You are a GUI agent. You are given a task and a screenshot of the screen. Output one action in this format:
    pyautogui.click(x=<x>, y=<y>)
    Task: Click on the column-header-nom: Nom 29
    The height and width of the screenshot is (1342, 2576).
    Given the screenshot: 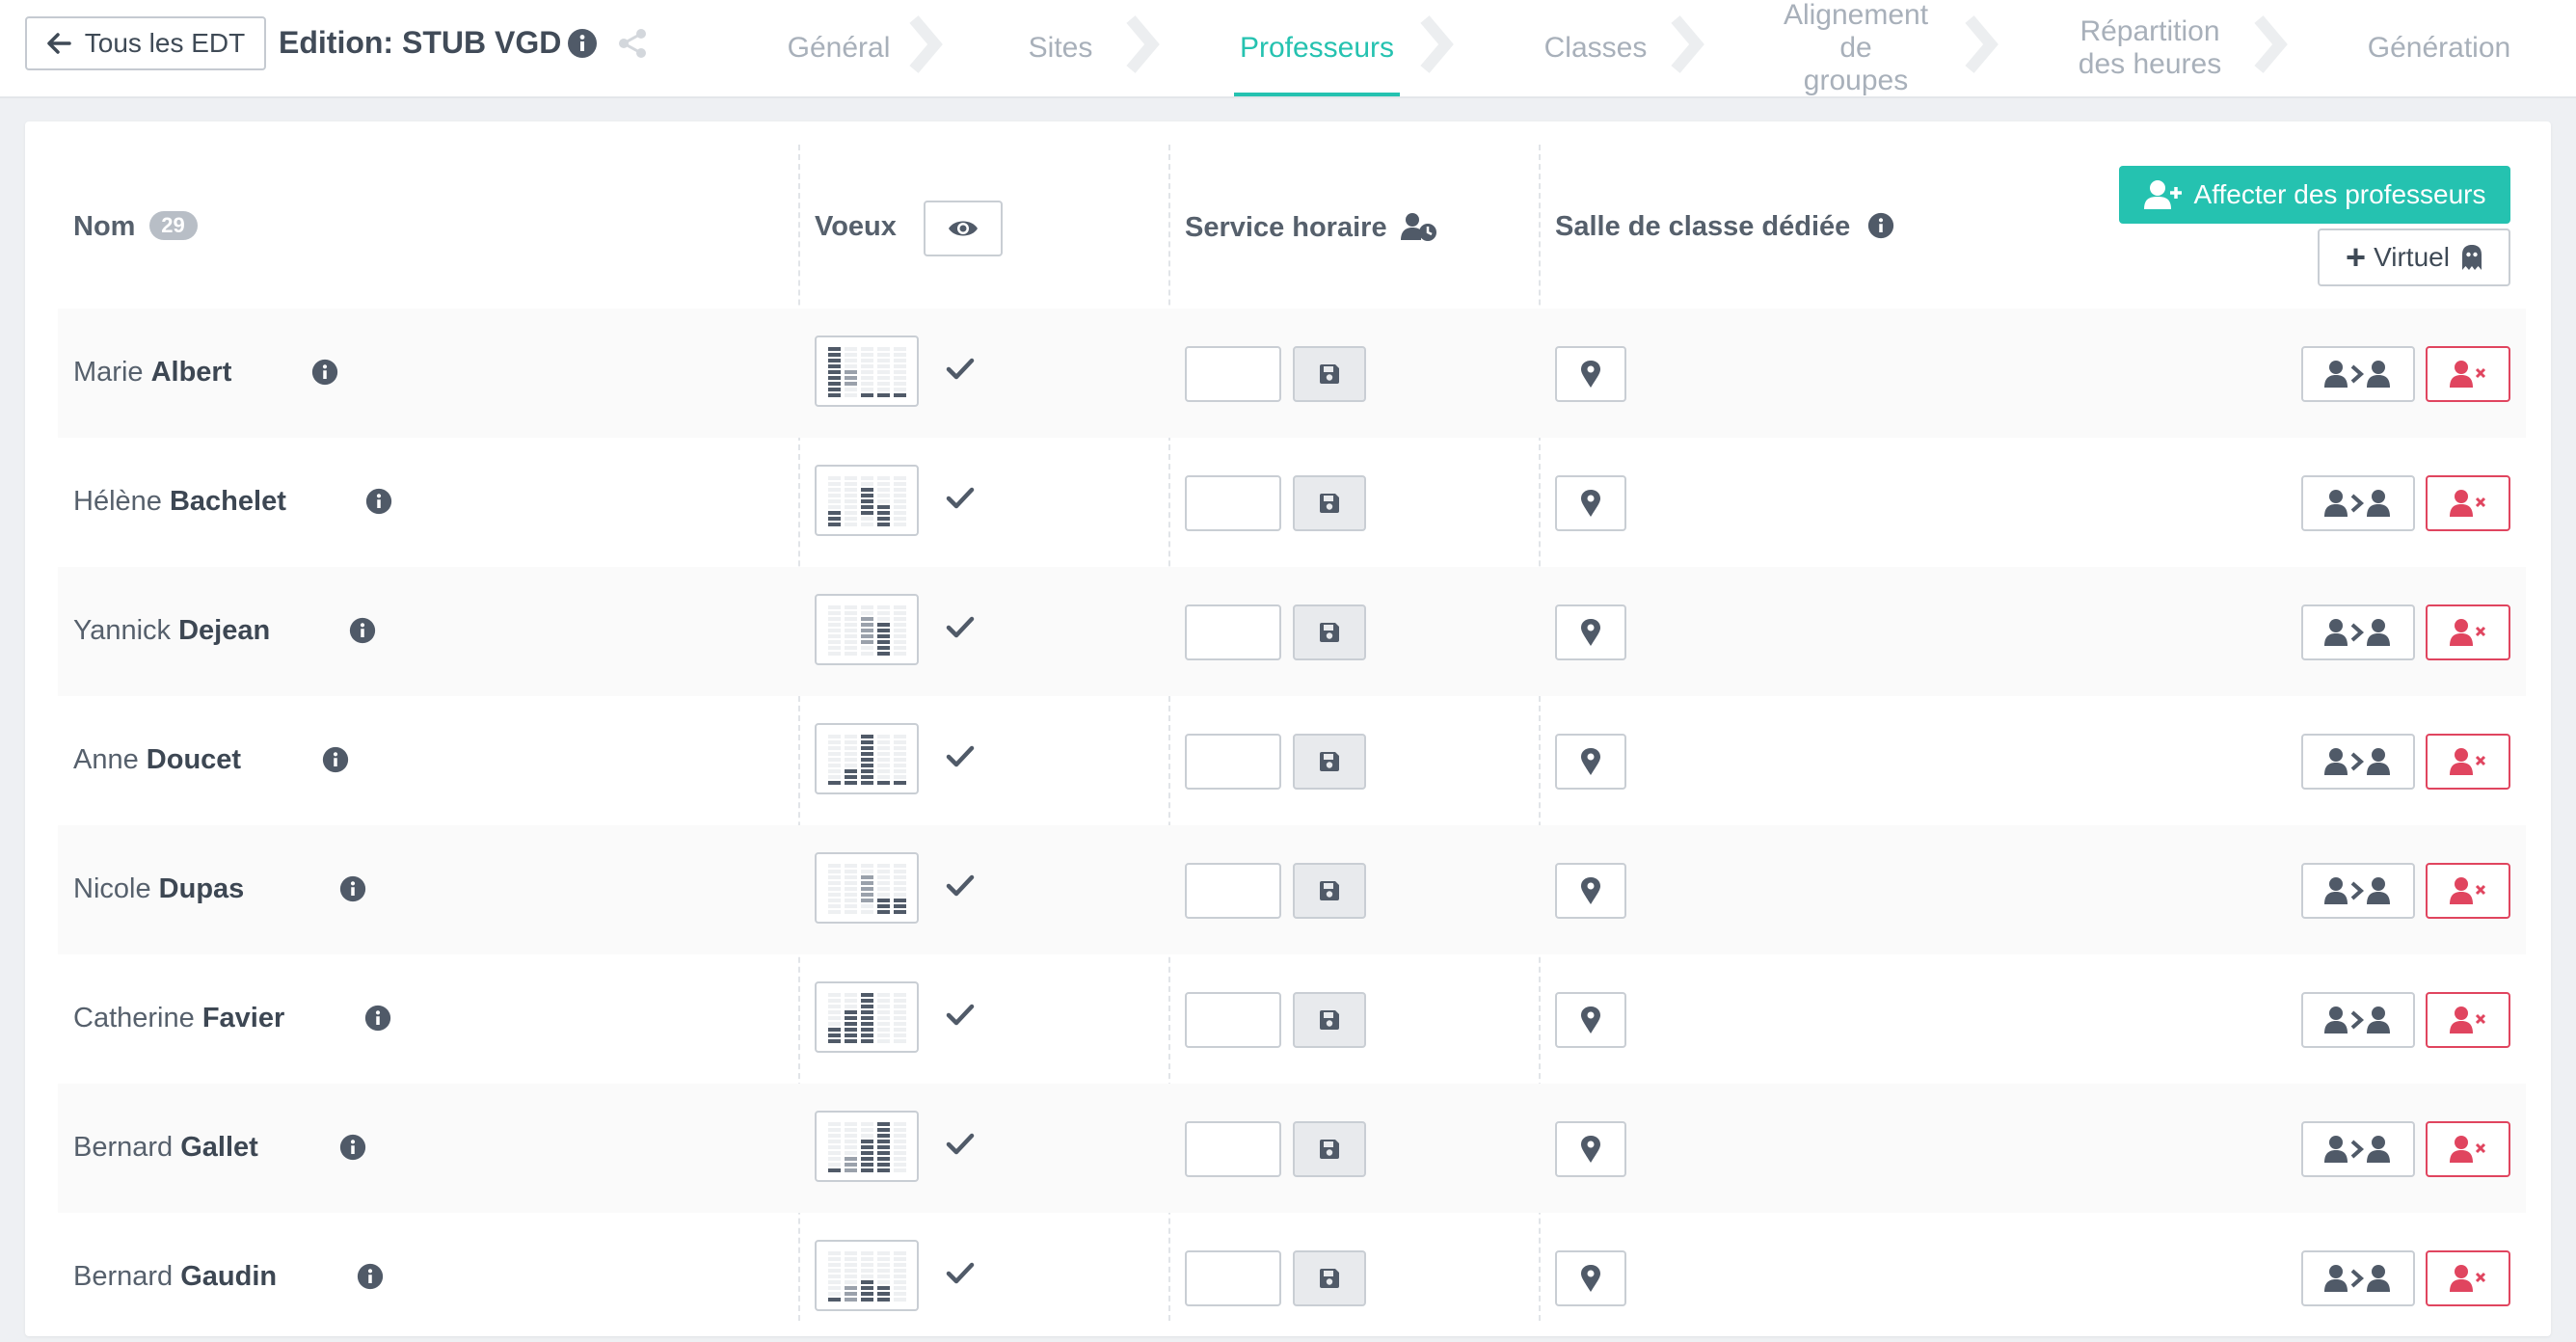 What is the action you would take?
    pyautogui.click(x=136, y=227)
    